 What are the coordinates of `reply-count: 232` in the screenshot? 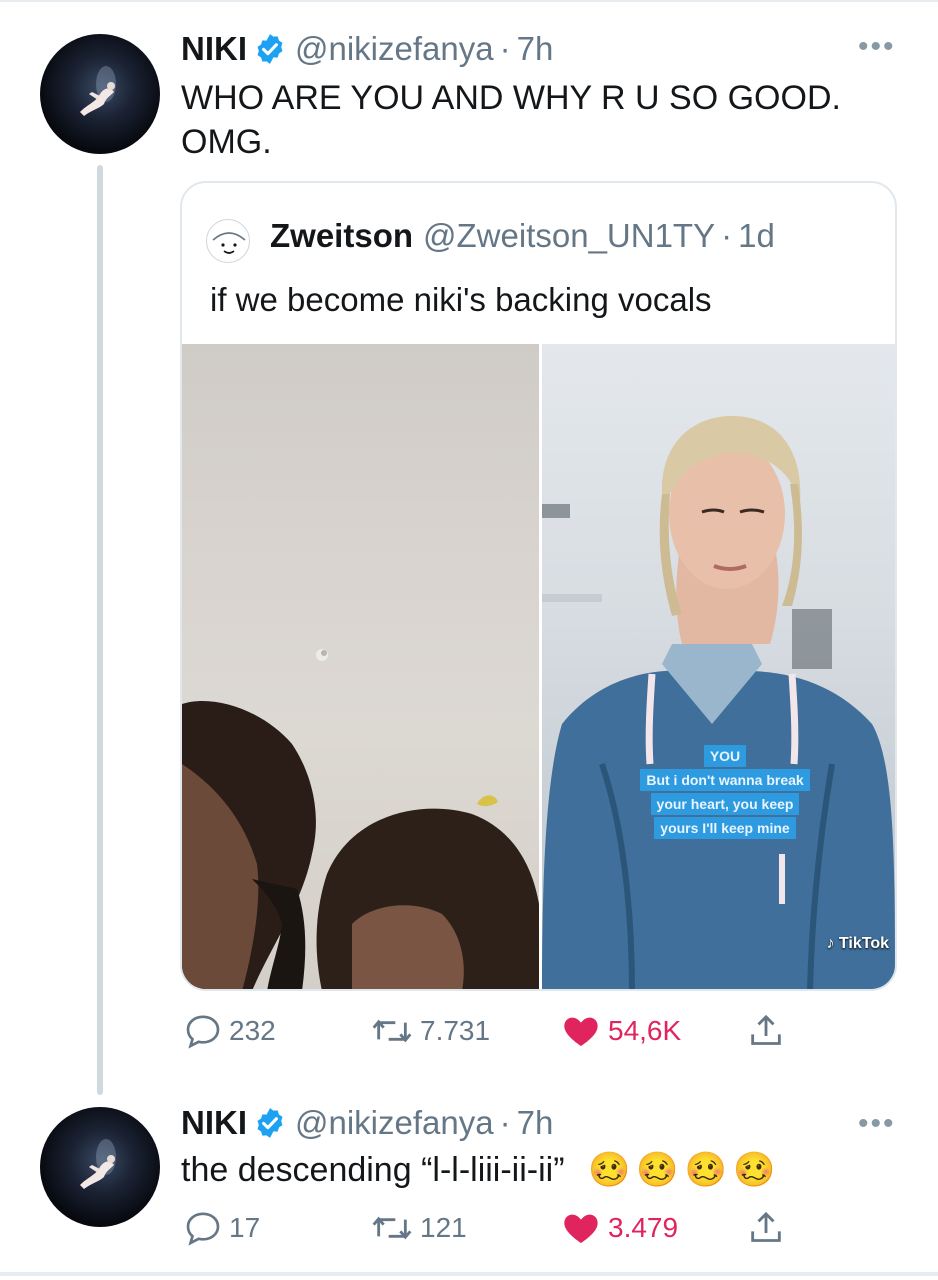 It's located at (252, 1030).